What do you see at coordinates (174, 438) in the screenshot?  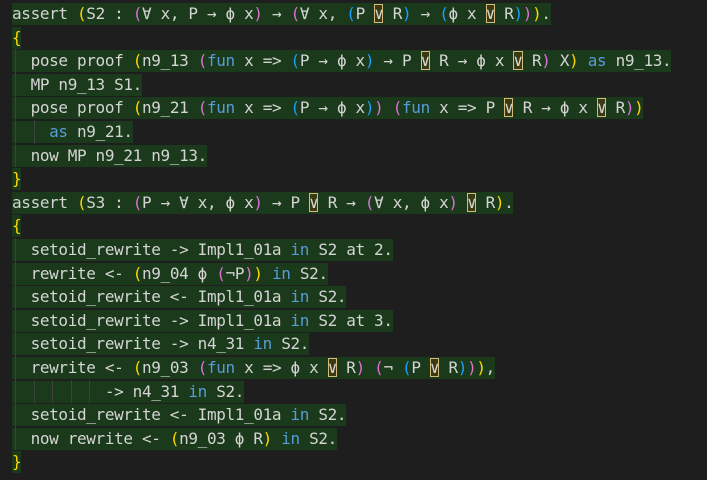 I see `code-line-text: now rewrite <- (n9_03 ϕ R) in S2.` at bounding box center [174, 438].